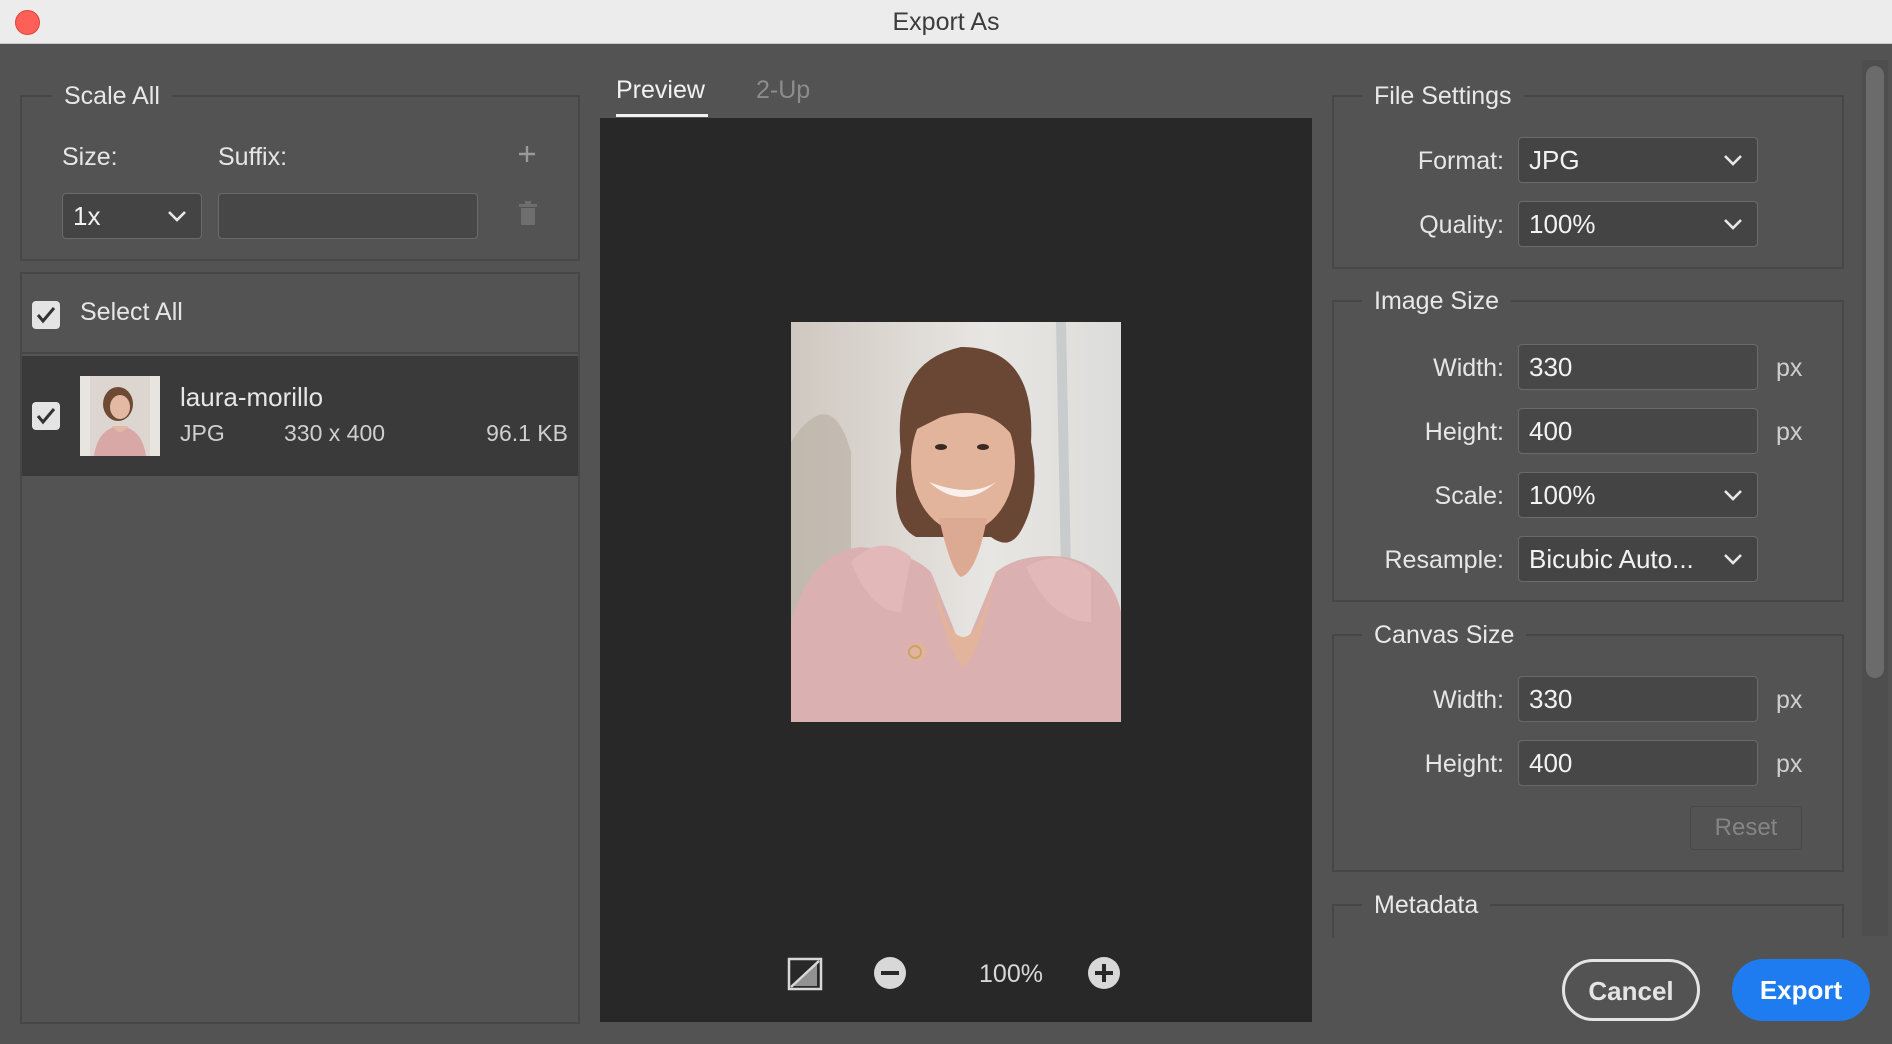 The image size is (1892, 1044). What do you see at coordinates (1437, 301) in the screenshot?
I see `image-size-title: Image Size` at bounding box center [1437, 301].